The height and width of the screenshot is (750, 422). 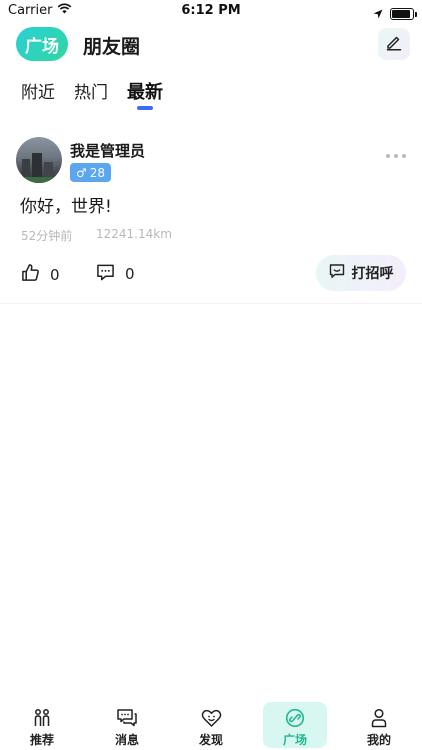 I want to click on smile-chat-icon, so click(x=337, y=273).